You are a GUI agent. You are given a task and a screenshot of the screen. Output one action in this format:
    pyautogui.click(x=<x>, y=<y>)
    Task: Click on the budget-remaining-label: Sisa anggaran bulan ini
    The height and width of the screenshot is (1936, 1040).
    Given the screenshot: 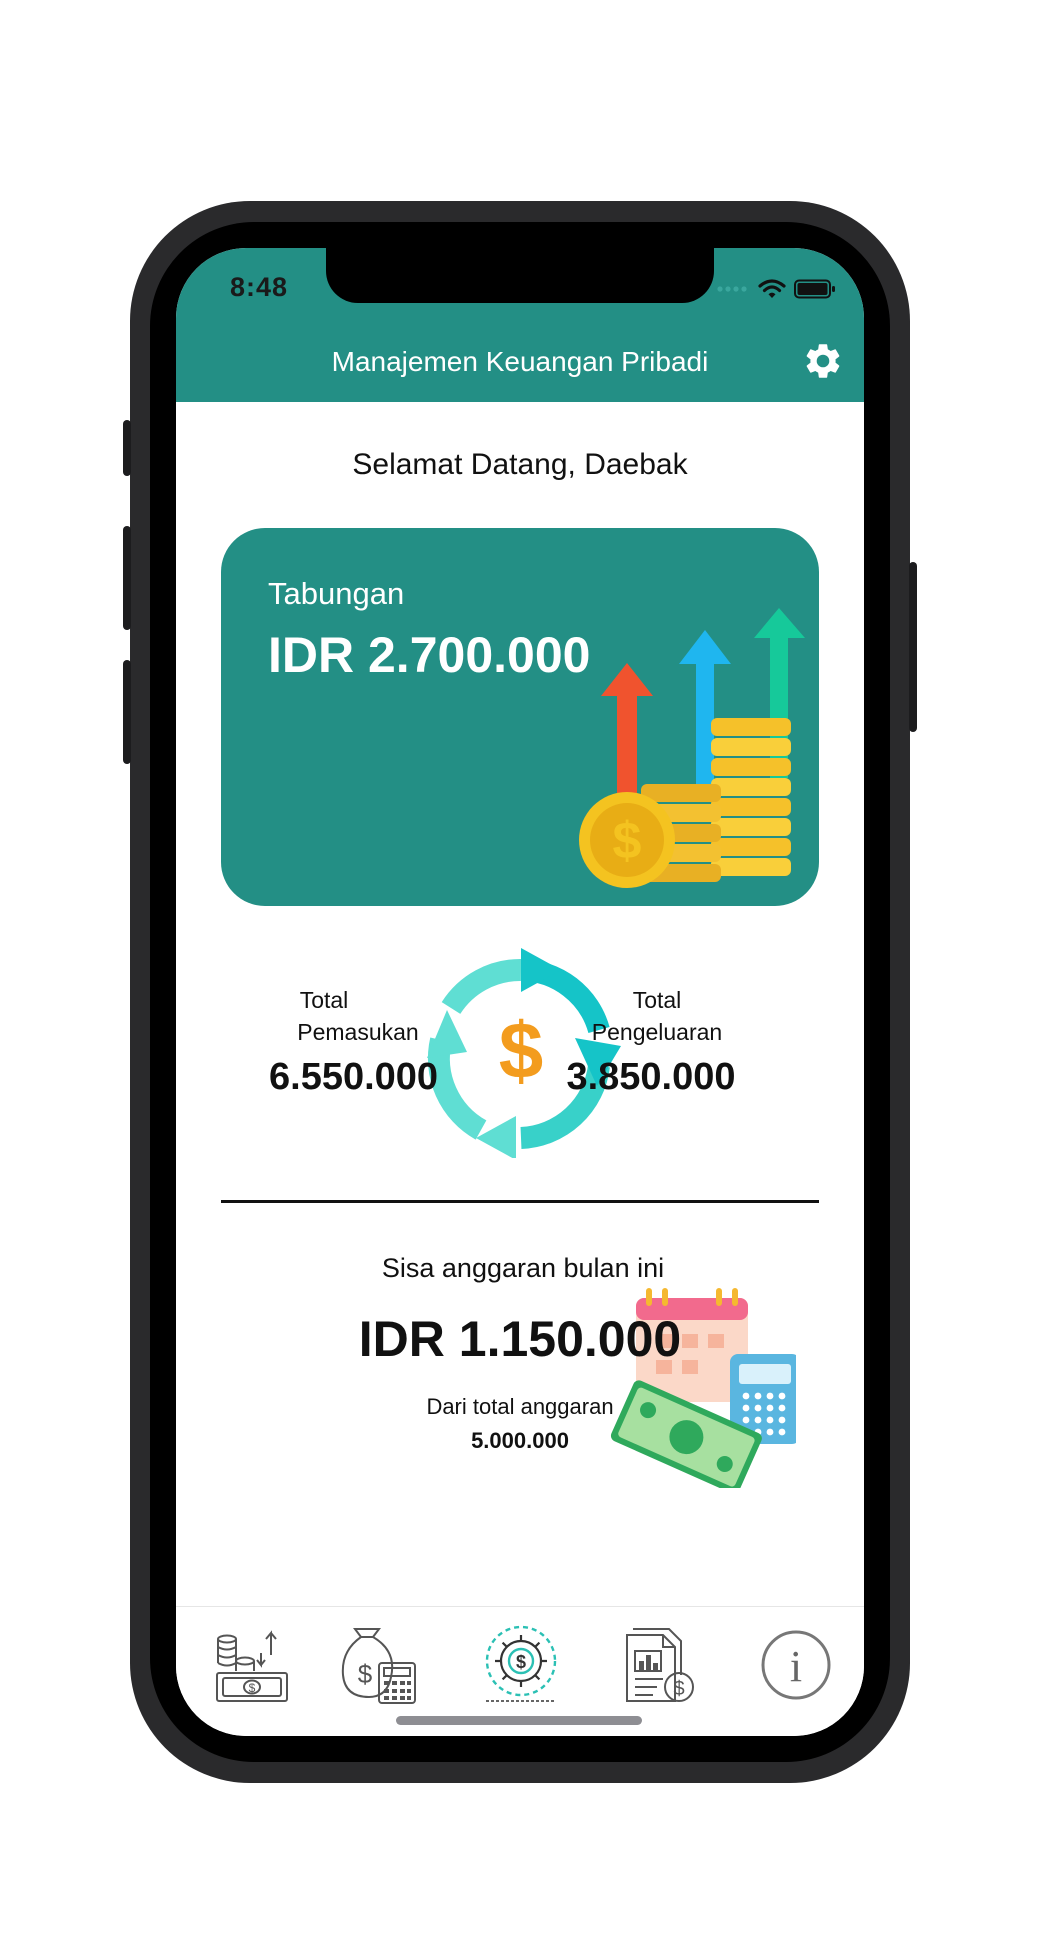 What is the action you would take?
    pyautogui.click(x=523, y=1268)
    